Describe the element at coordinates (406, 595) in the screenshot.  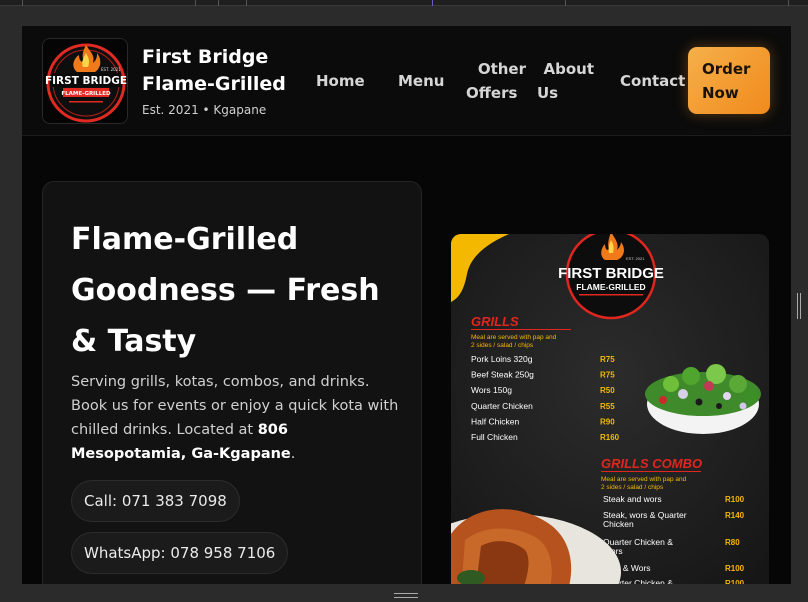
I see `horizontal-resize-handle` at that location.